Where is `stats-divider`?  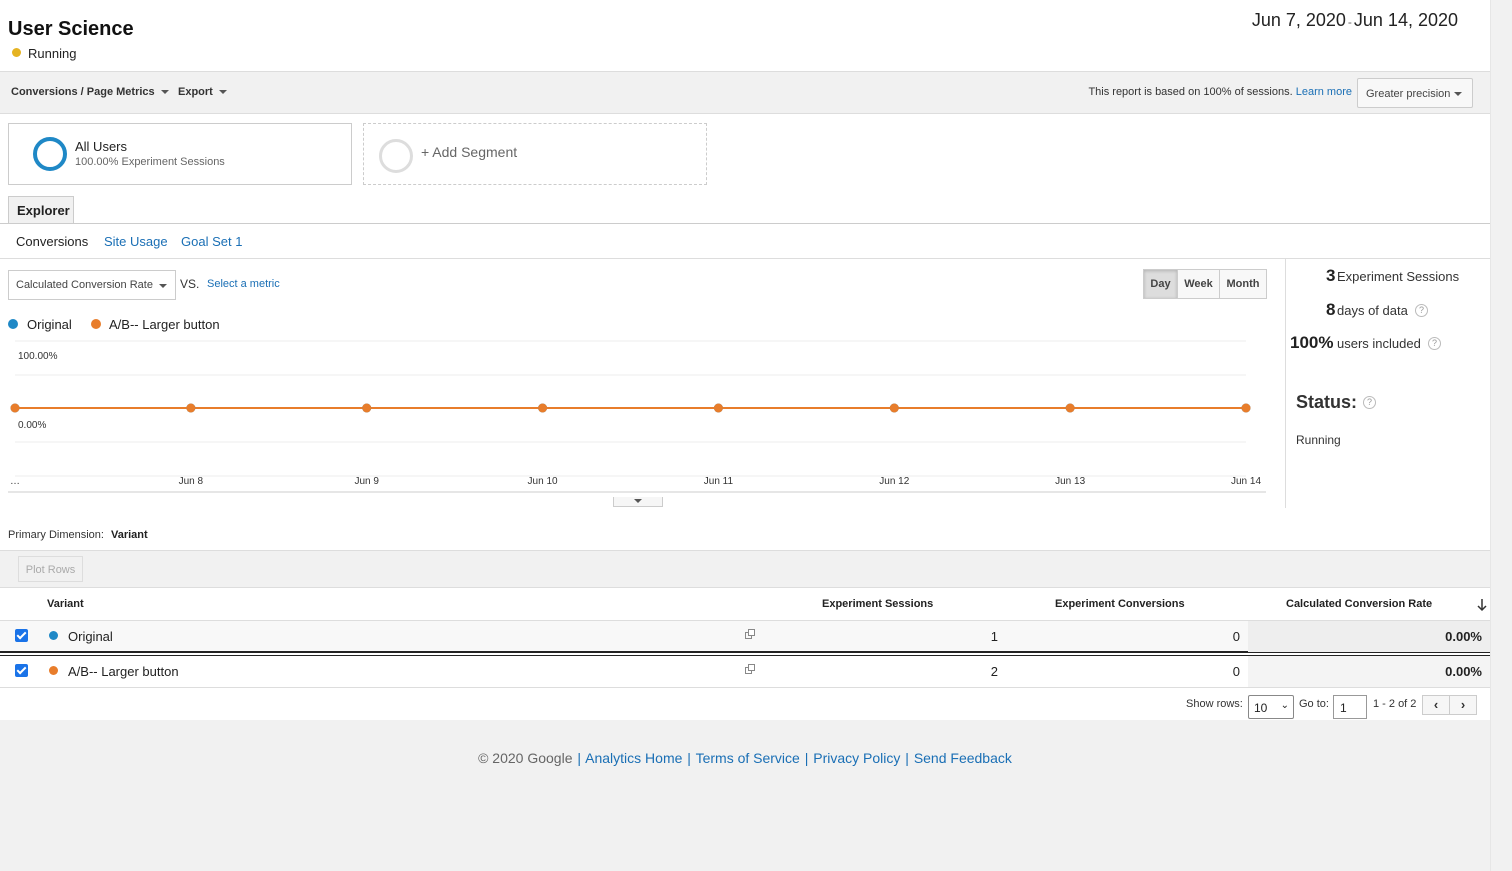
stats-divider is located at coordinates (1285, 383).